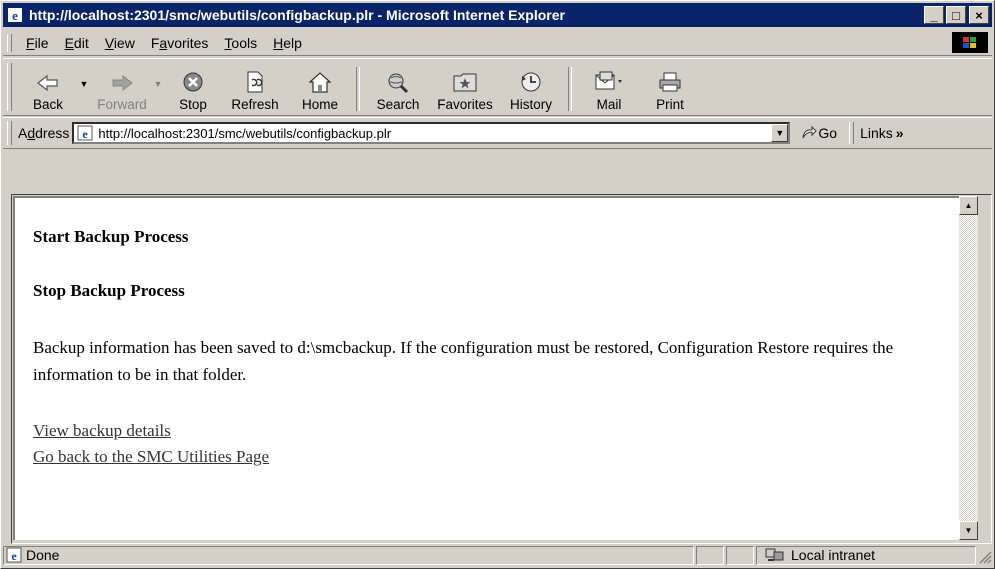  I want to click on status-page-icon: e, so click(14, 555).